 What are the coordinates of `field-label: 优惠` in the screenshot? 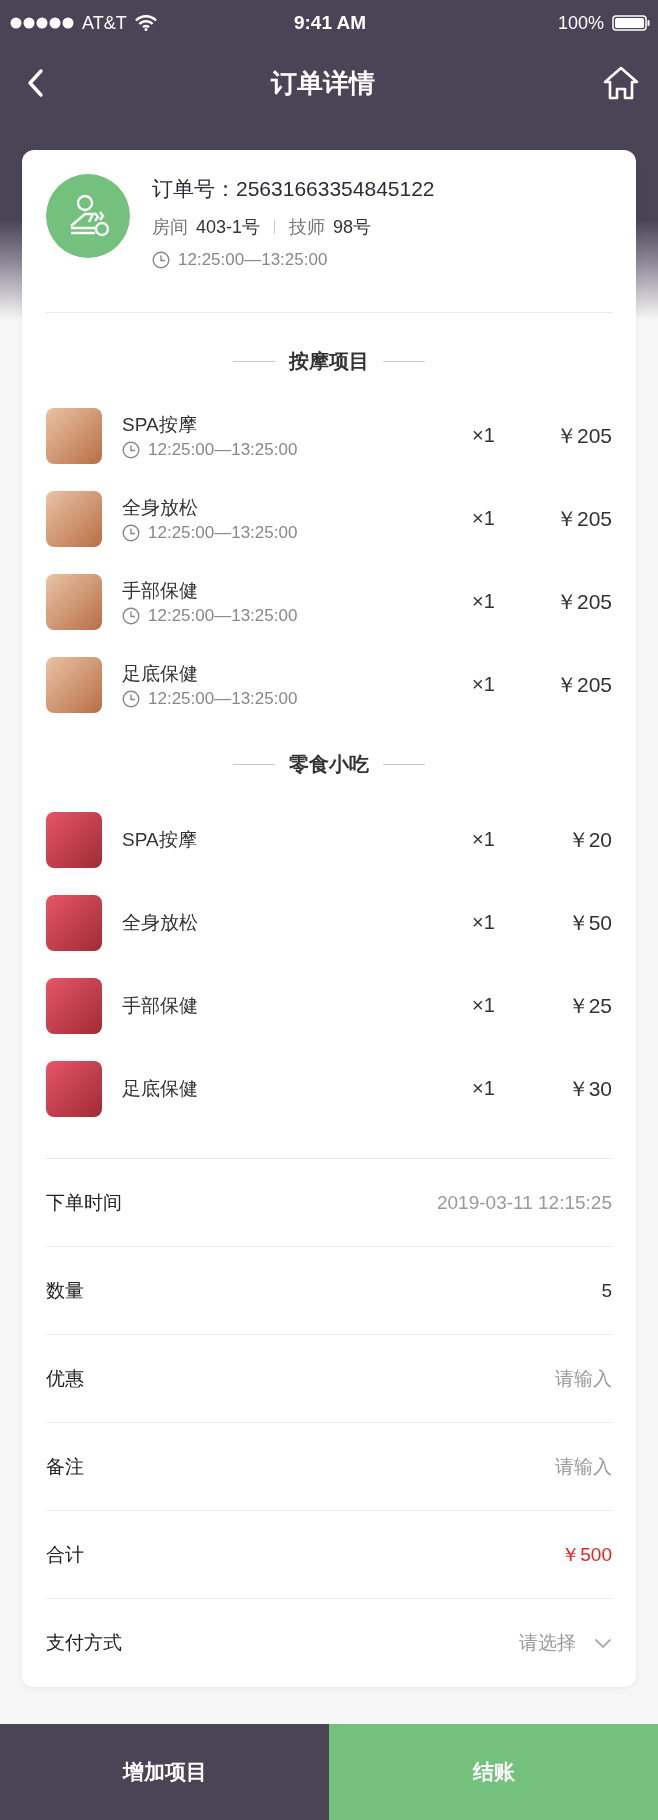 It's located at (65, 1378).